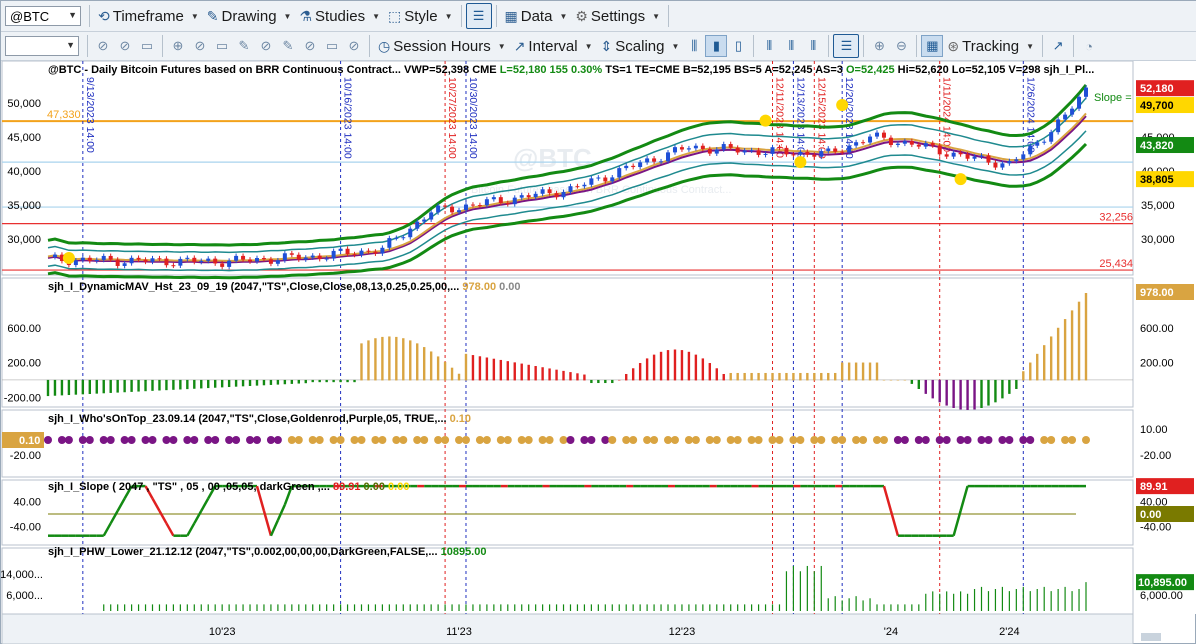 The width and height of the screenshot is (1196, 644). Describe the element at coordinates (24, 104) in the screenshot. I see `price-tick-left: 50,000` at that location.